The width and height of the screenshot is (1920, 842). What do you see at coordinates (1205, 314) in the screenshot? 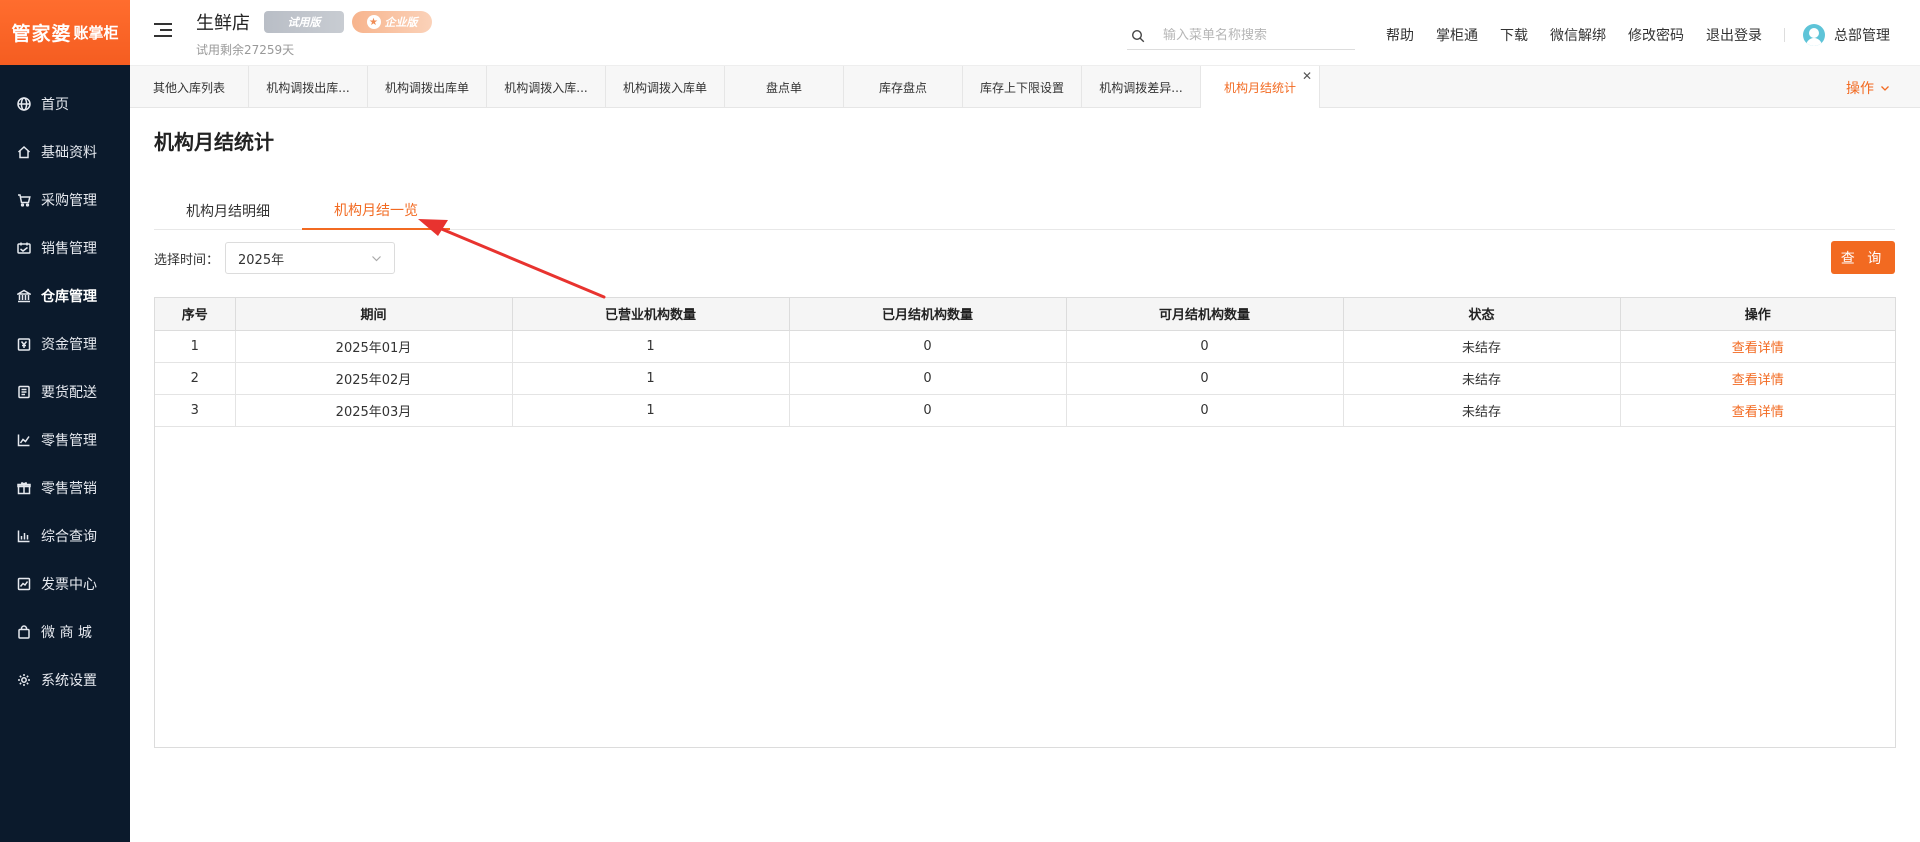
I see `col-header-closable-count: 可月结机构数量` at bounding box center [1205, 314].